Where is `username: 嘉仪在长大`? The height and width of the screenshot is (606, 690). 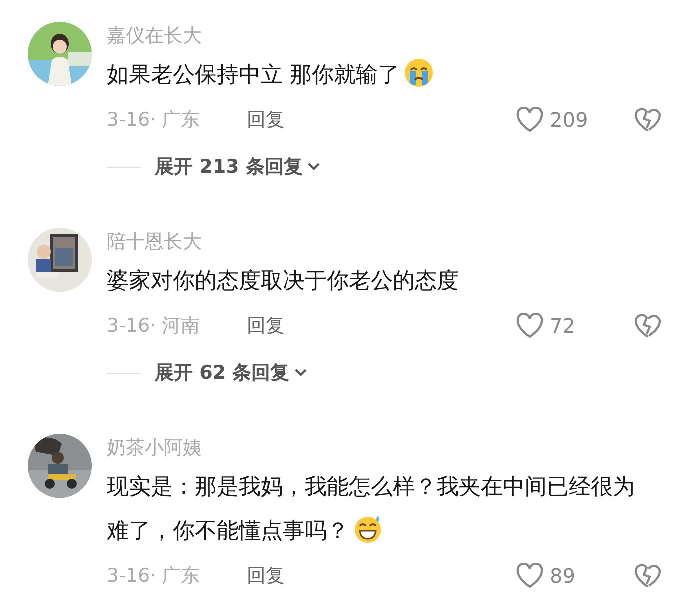
username: 嘉仪在长大 is located at coordinates (154, 36).